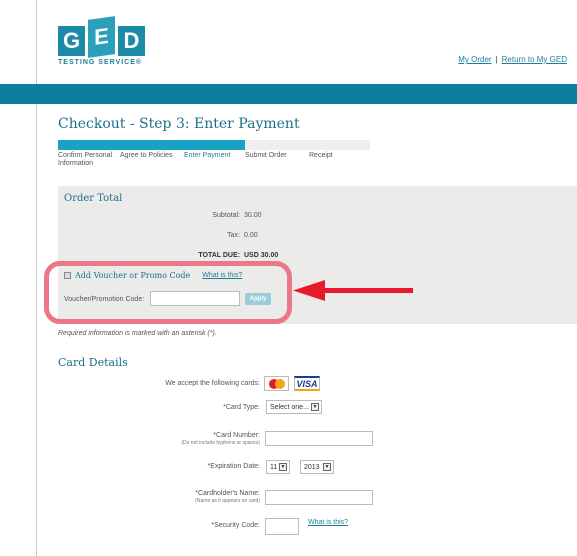 Image resolution: width=577 pixels, height=556 pixels. Describe the element at coordinates (179, 124) in the screenshot. I see `page-title: Checkout - Step 3: Enter Payment` at that location.